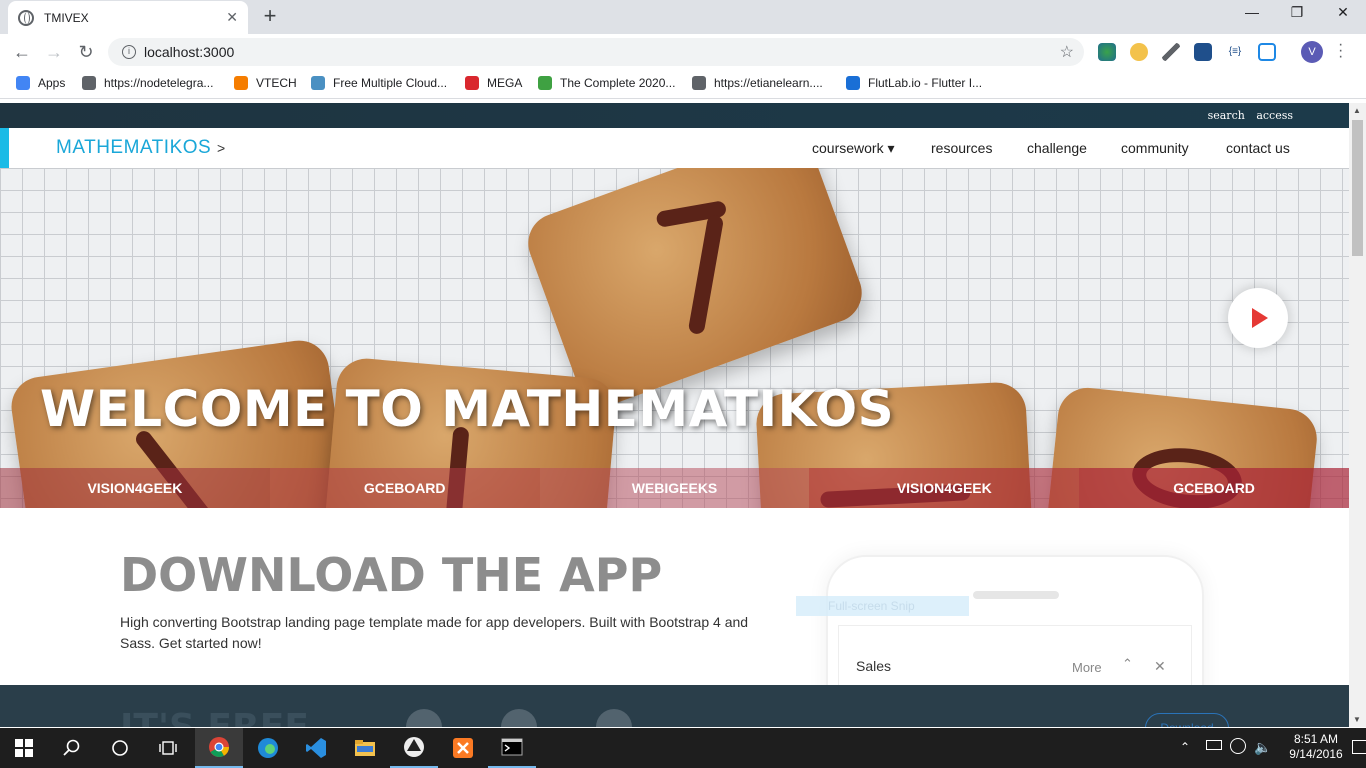  I want to click on minimize-button: —, so click(1252, 12).